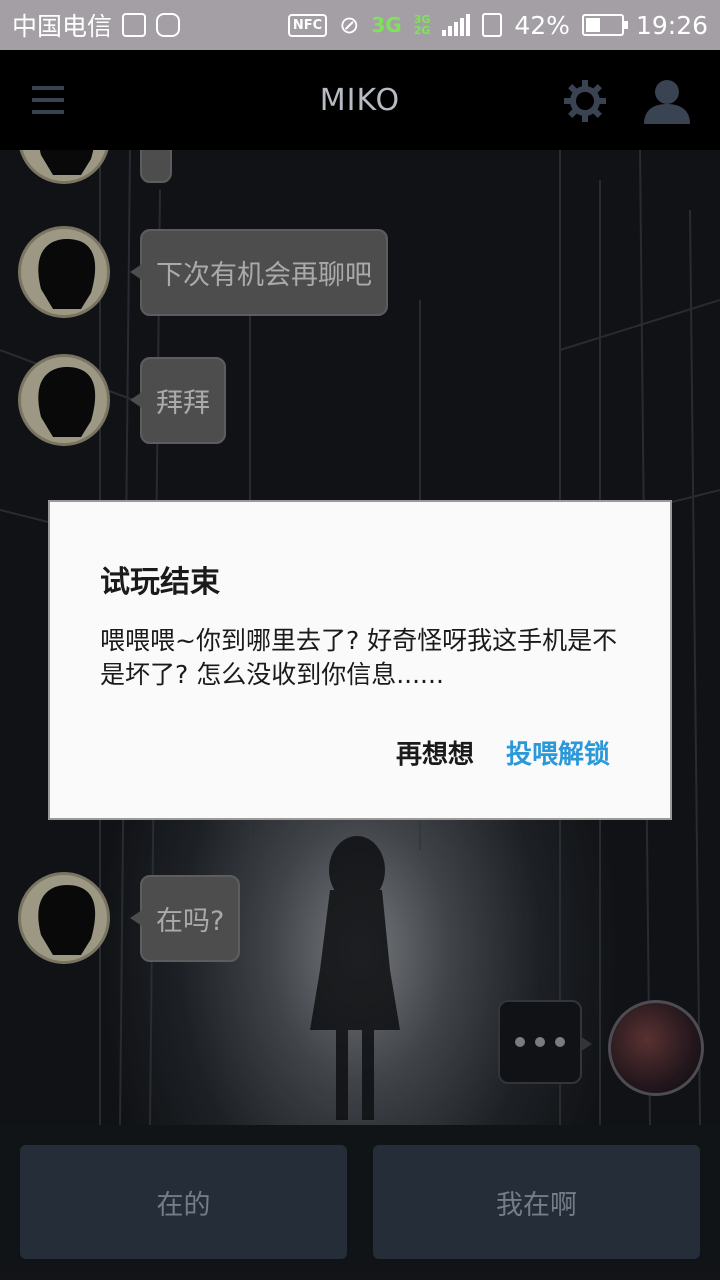 The image size is (720, 1280). I want to click on menu-icon, so click(48, 100).